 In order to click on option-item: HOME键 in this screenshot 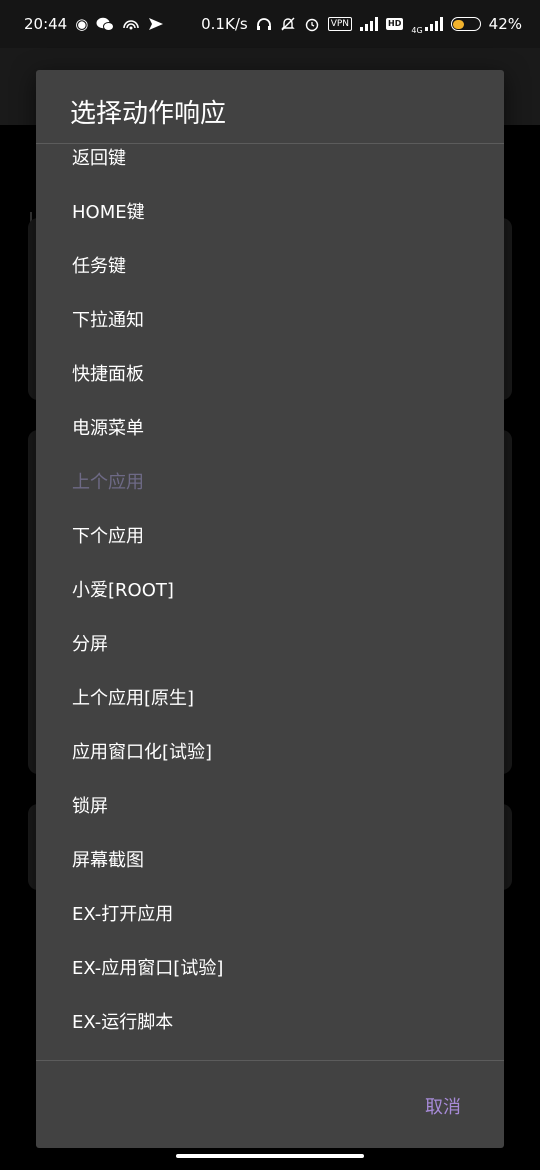, I will do `click(270, 211)`.